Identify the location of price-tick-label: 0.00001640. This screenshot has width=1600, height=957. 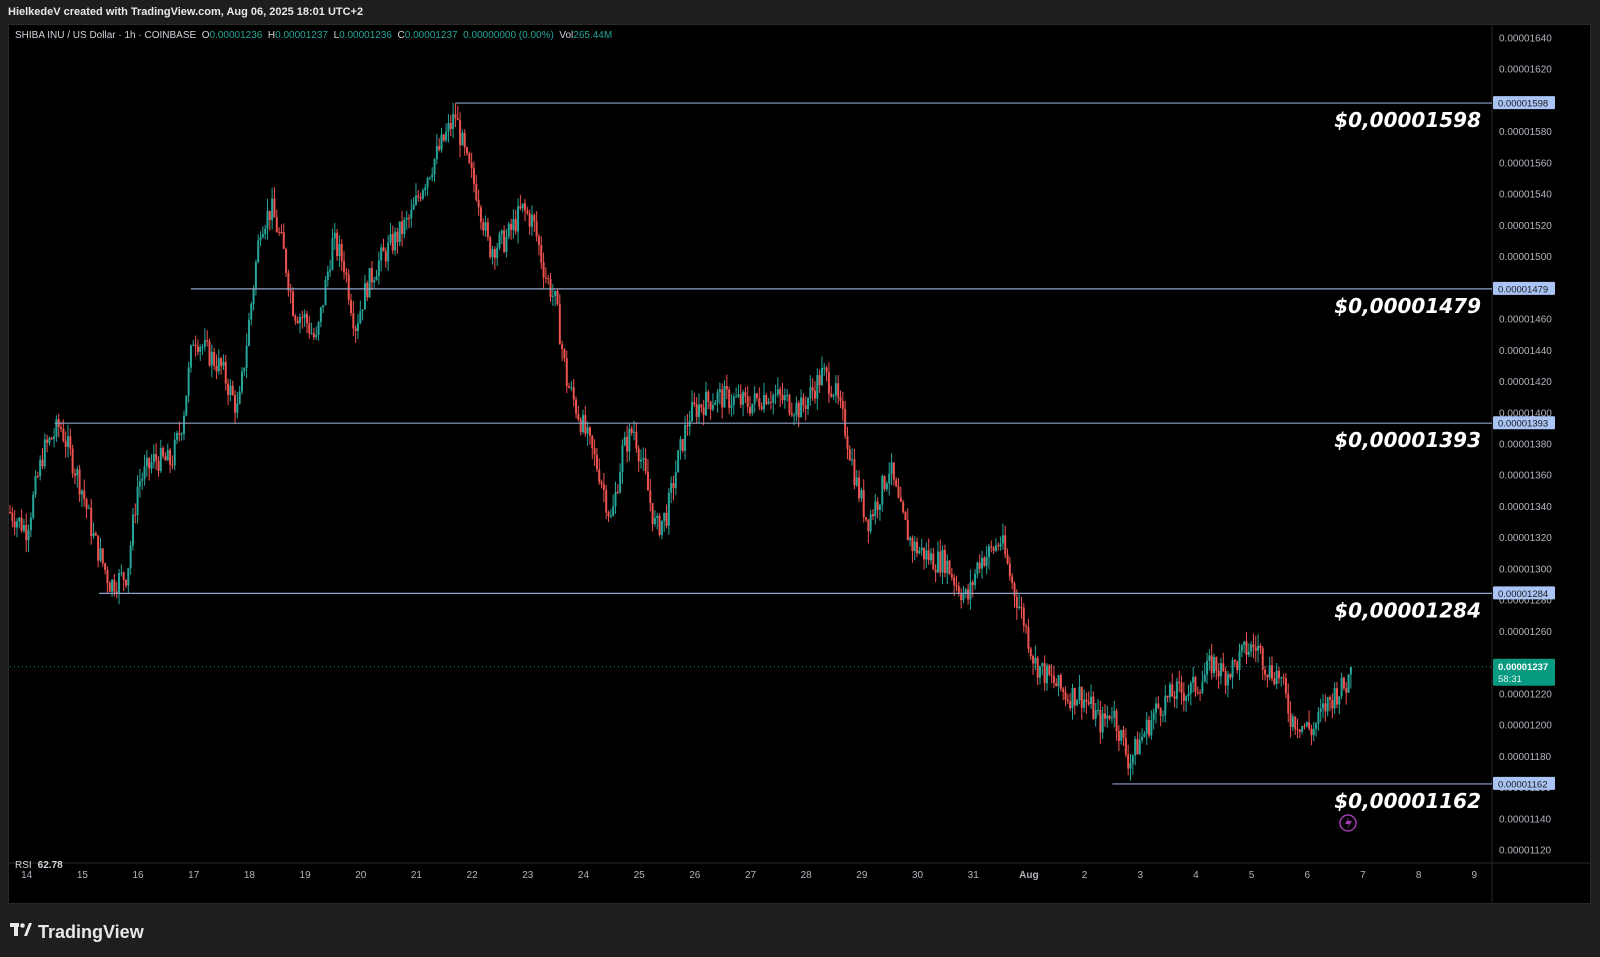
(1525, 38).